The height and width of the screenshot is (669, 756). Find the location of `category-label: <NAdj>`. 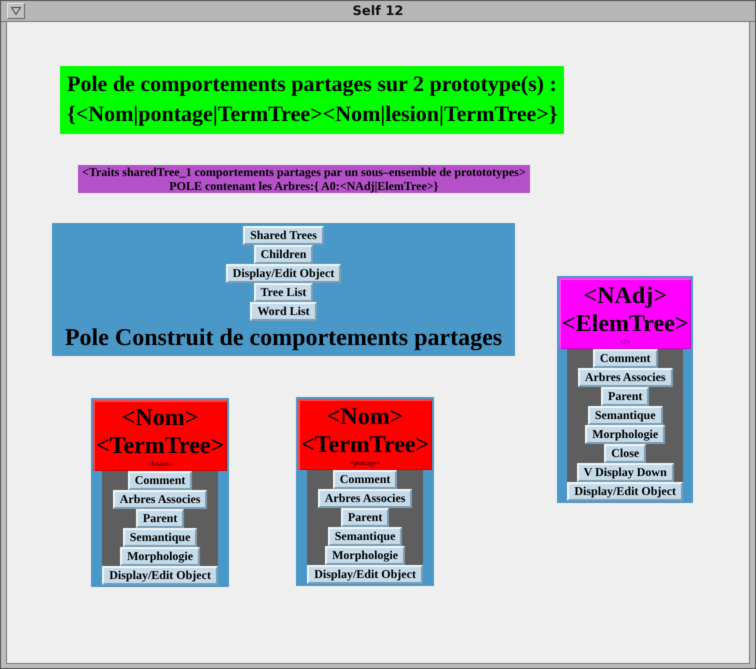

category-label: <NAdj> is located at coordinates (625, 296).